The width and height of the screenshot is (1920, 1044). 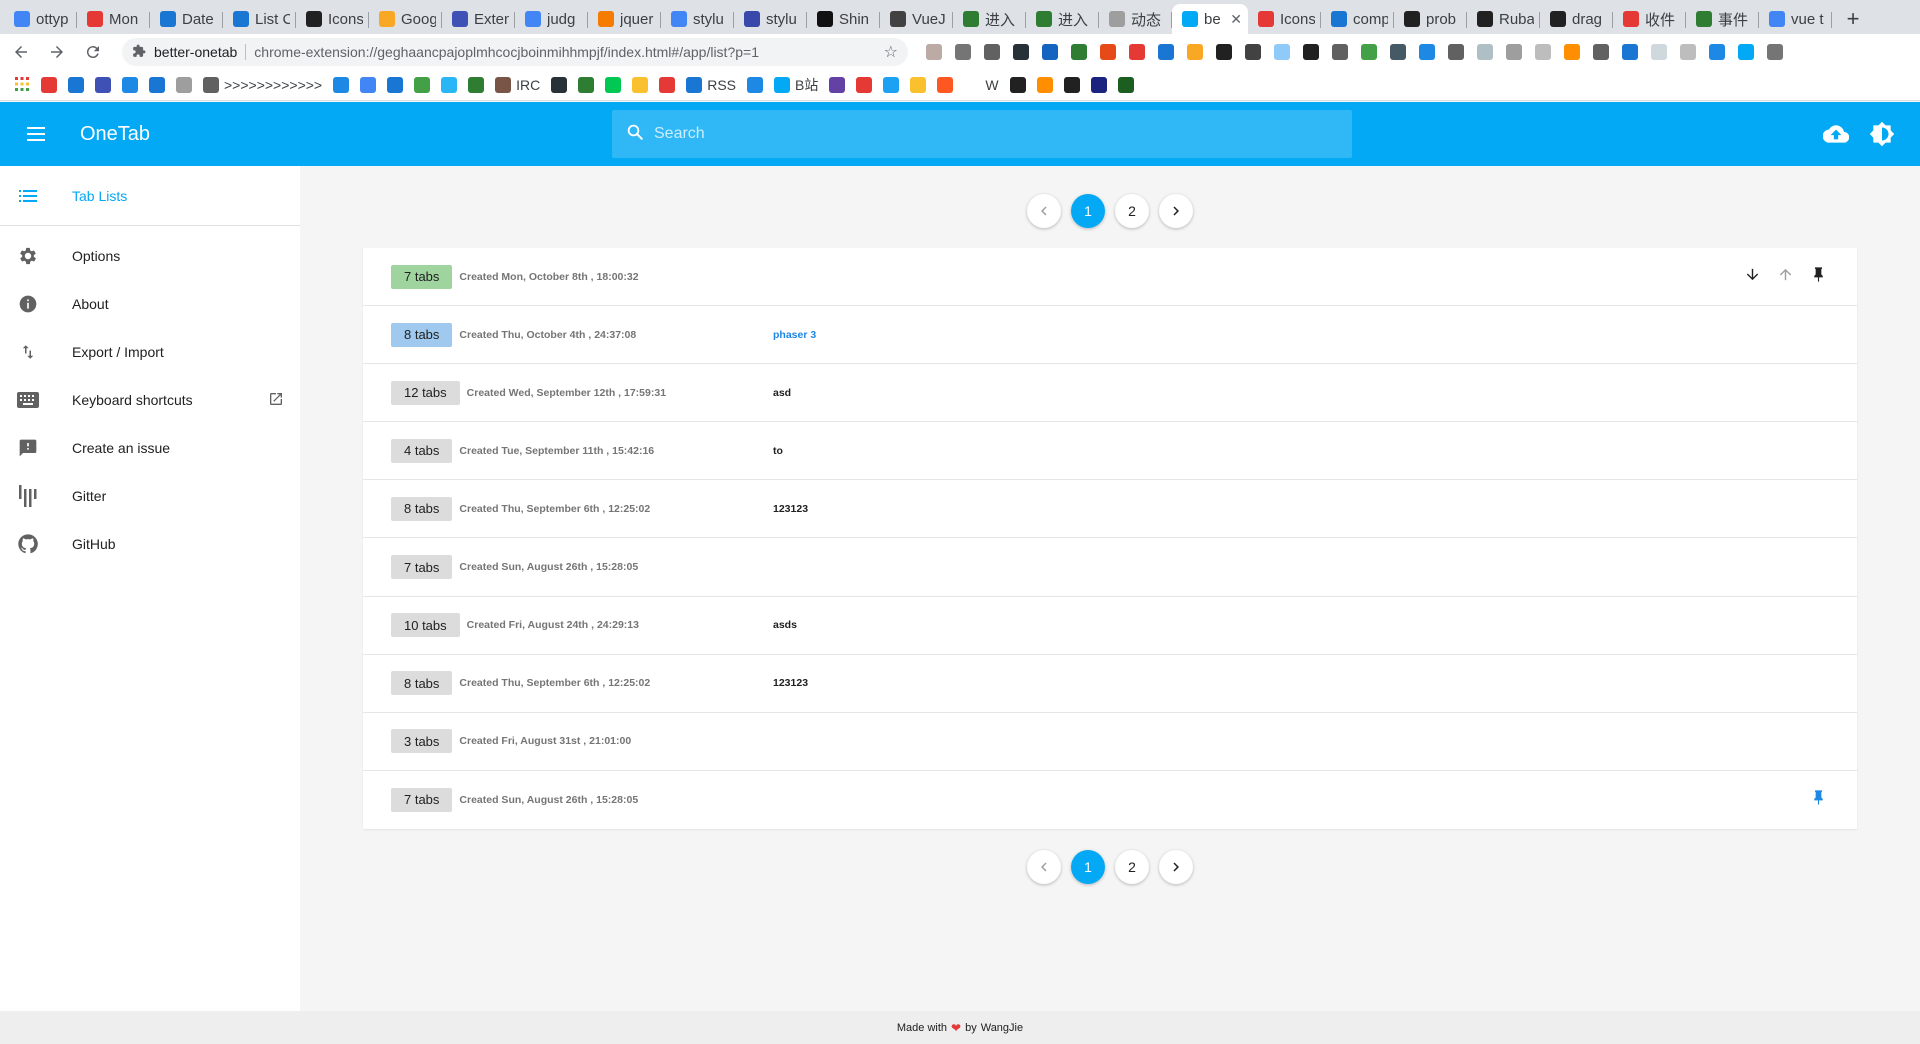 What do you see at coordinates (1357, 19) in the screenshot?
I see `browser-tab: comp` at bounding box center [1357, 19].